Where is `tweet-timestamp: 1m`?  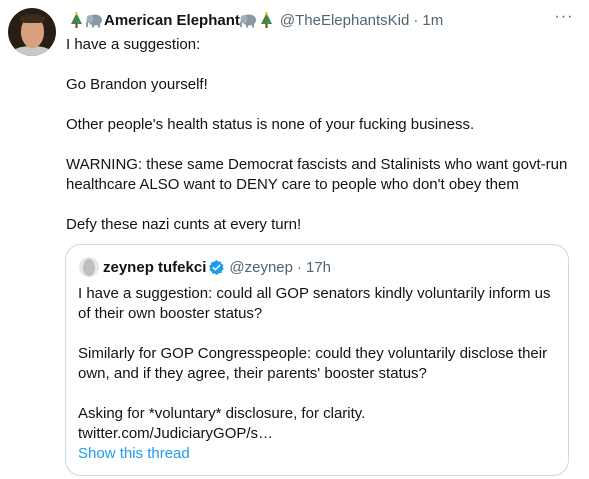 tweet-timestamp: 1m is located at coordinates (432, 20).